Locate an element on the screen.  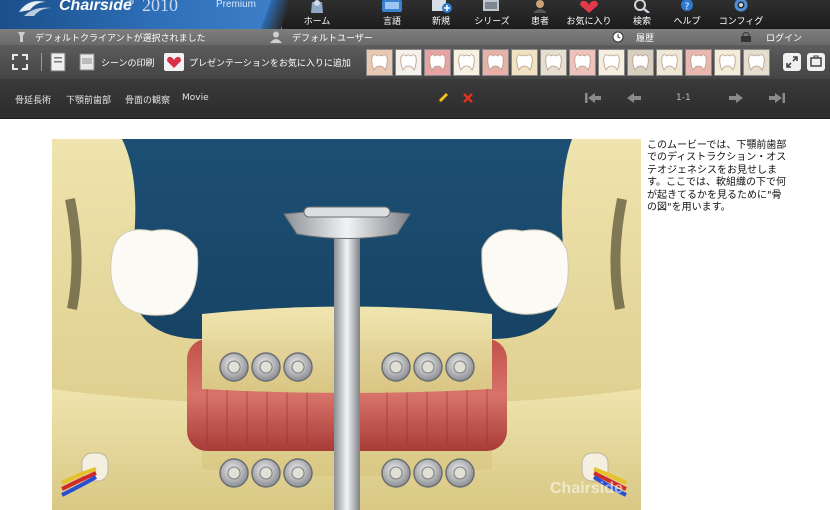
fullscreen-grid-icon is located at coordinates (20, 62).